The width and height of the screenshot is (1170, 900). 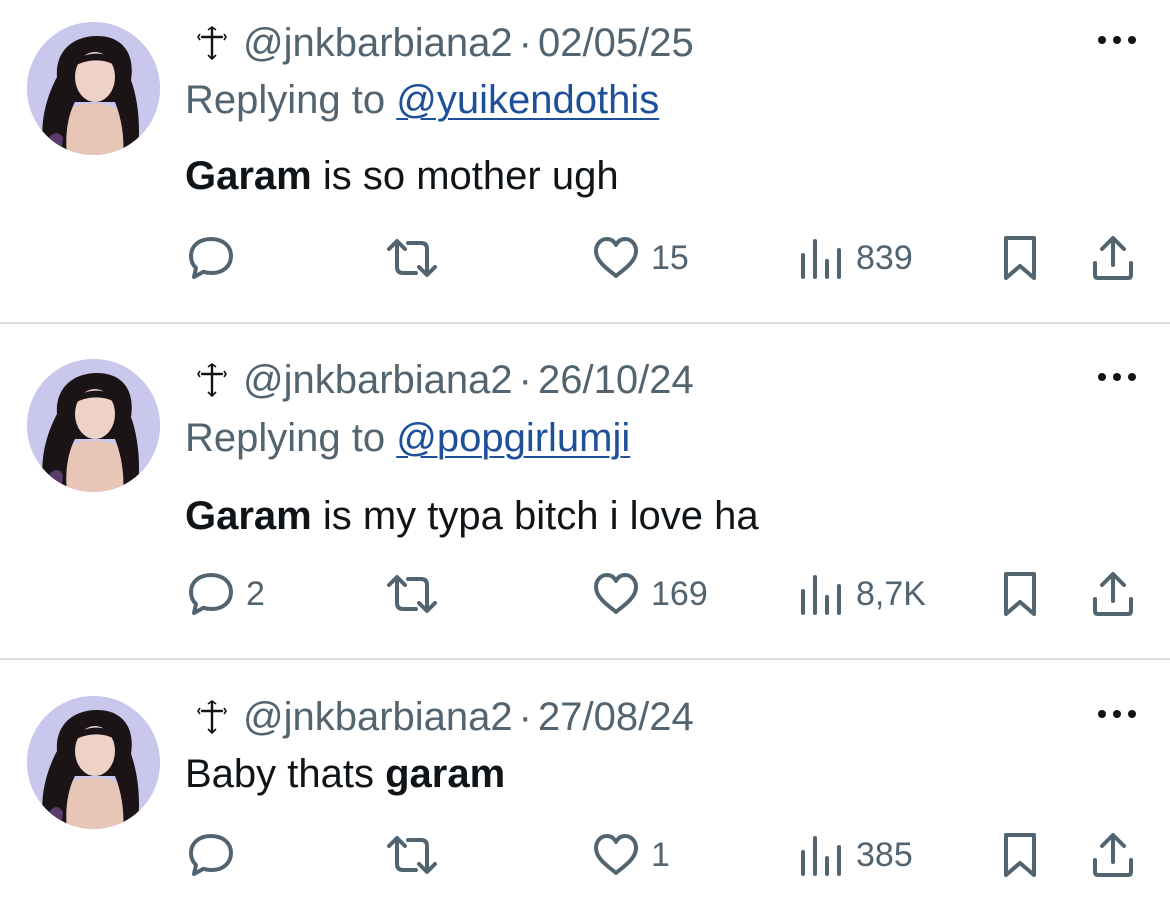 I want to click on replying-to-link: @yuikendothis, so click(x=527, y=100).